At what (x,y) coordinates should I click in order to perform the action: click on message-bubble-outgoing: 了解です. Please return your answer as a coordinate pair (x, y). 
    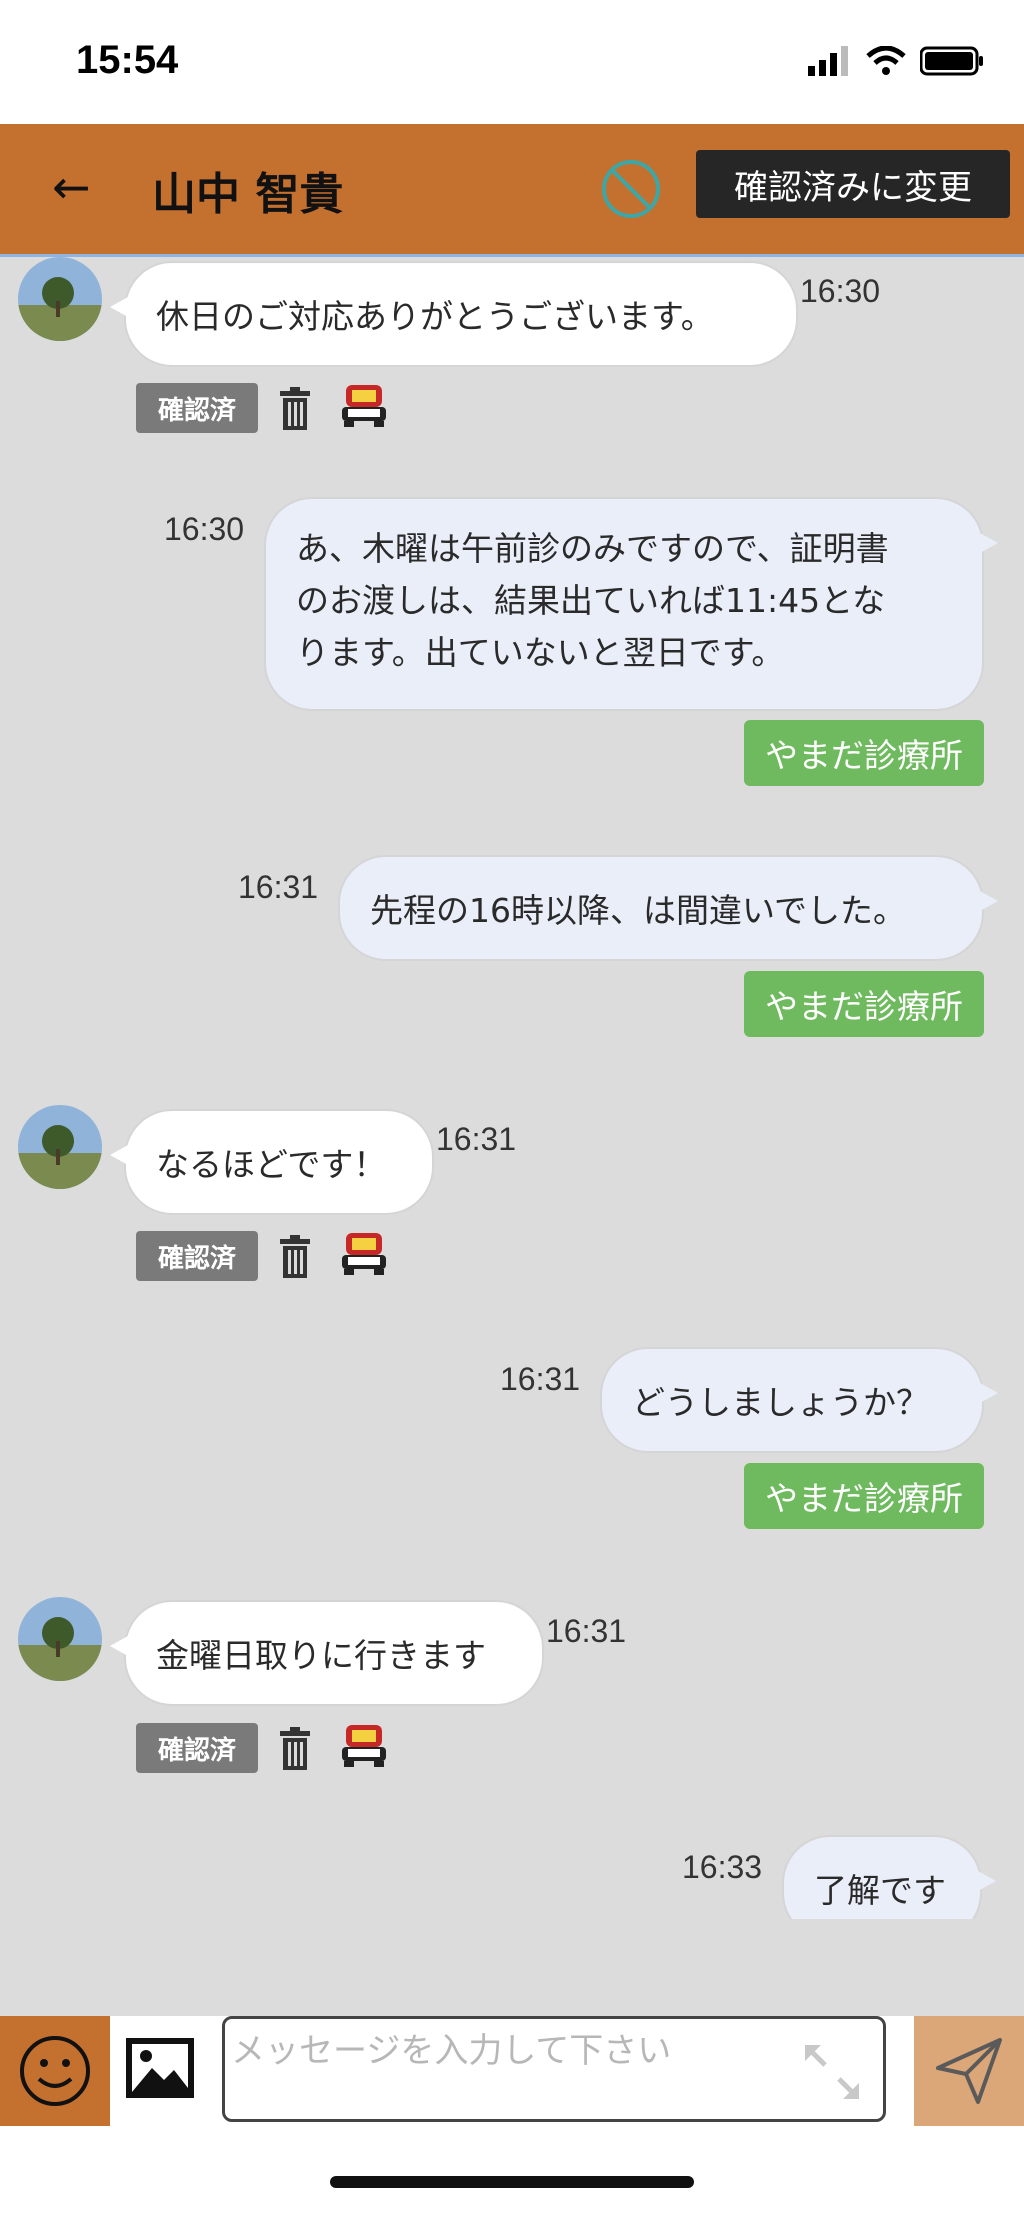
    Looking at the image, I should click on (889, 1877).